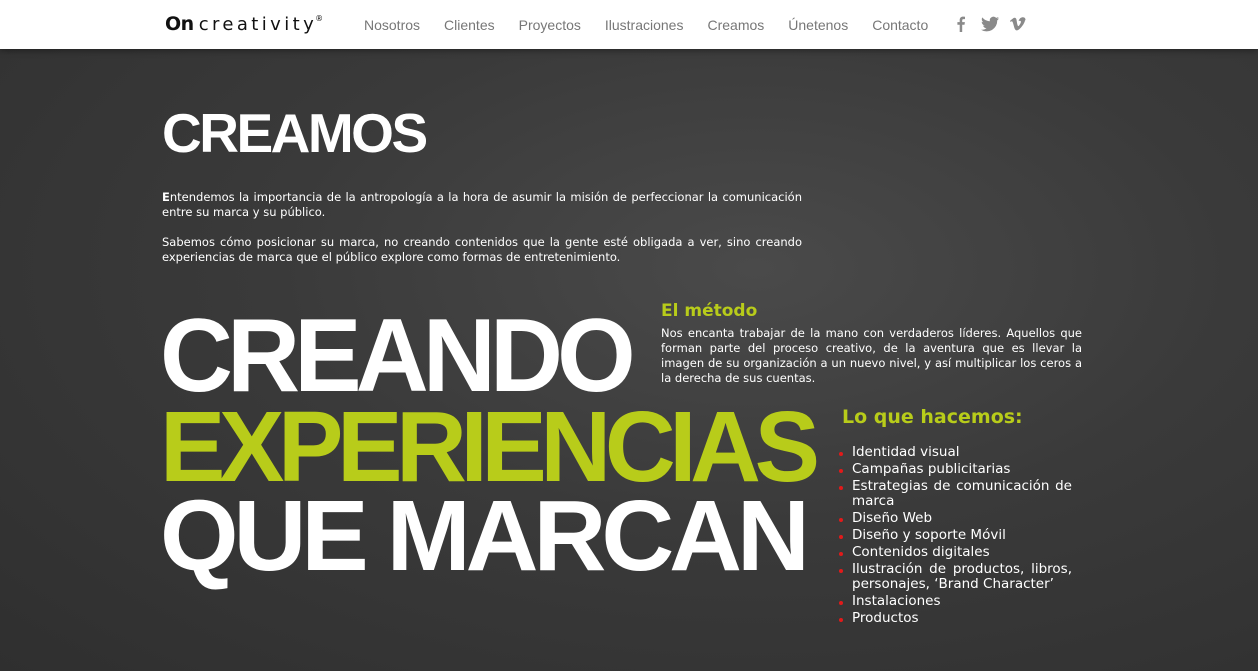  Describe the element at coordinates (1017, 24) in the screenshot. I see `vimeo-icon` at that location.